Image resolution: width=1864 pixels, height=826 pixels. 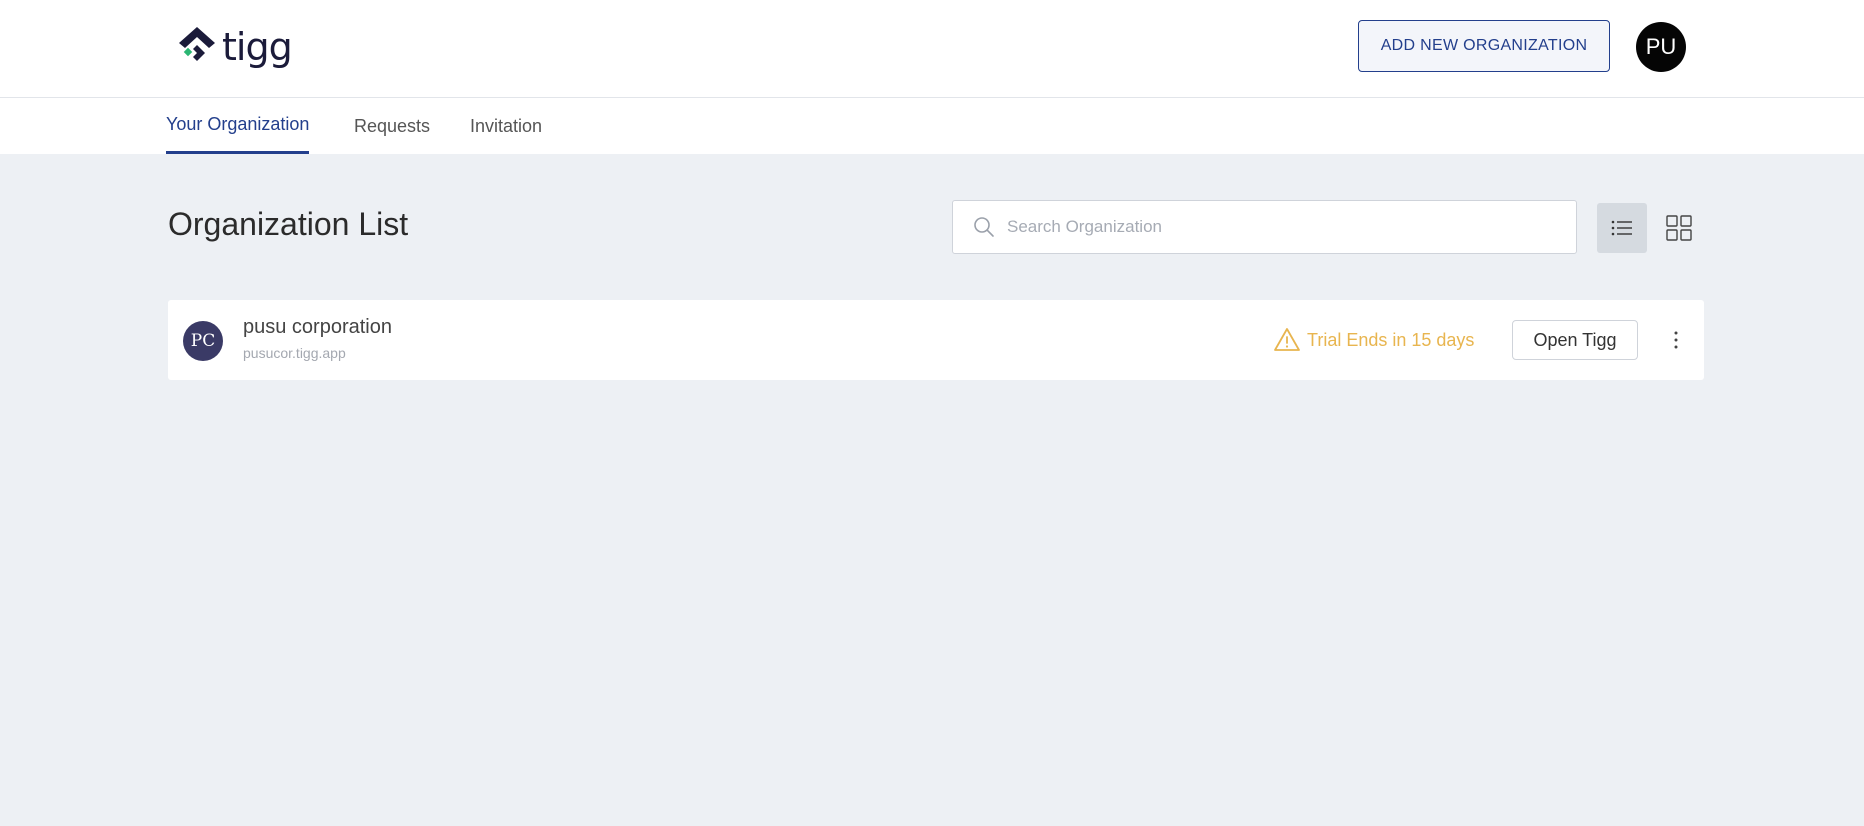 I want to click on page-title: Organization List, so click(x=288, y=224).